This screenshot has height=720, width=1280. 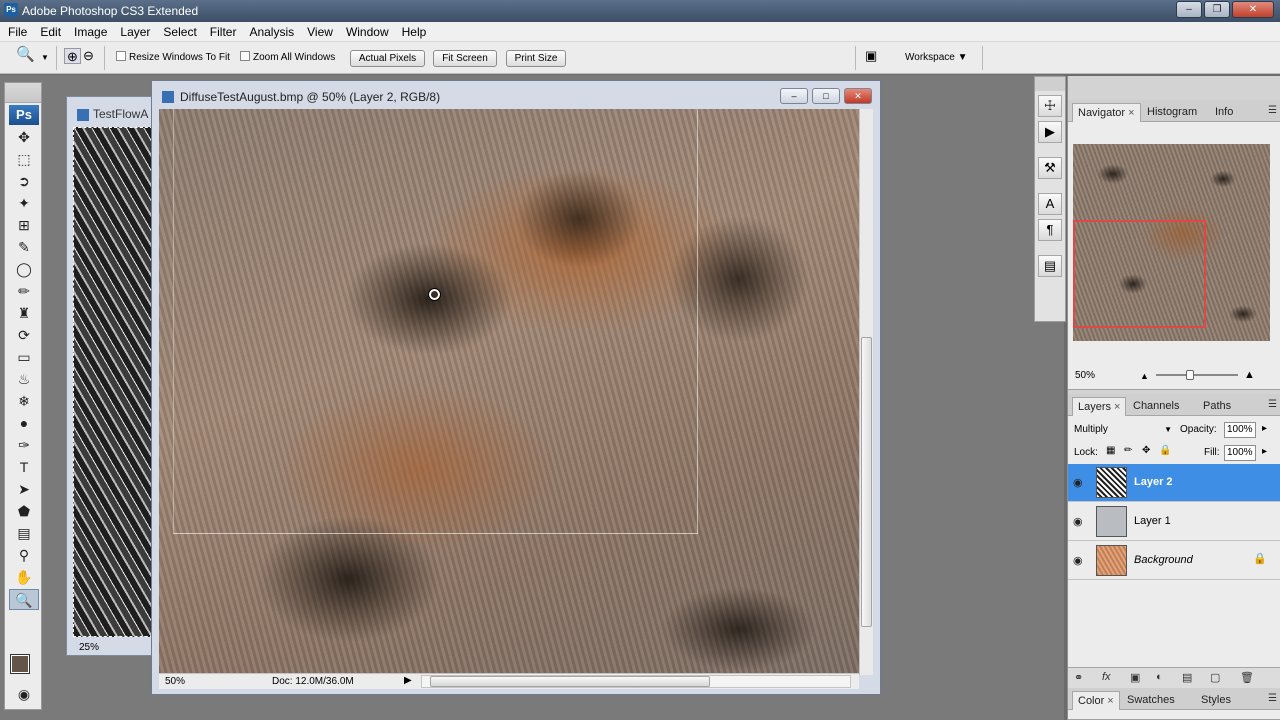 What do you see at coordinates (45, 58) in the screenshot?
I see `tool-preset-dropdown: ▼` at bounding box center [45, 58].